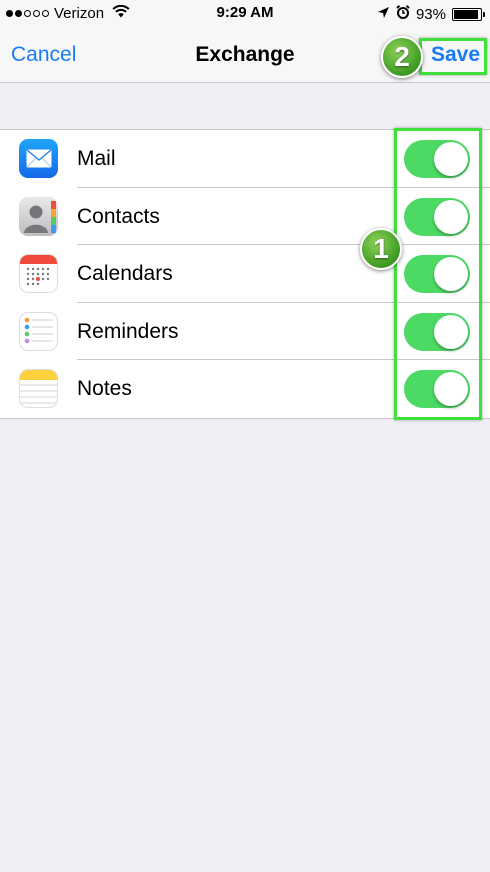 This screenshot has width=490, height=872. I want to click on item-label: Reminders, so click(128, 331).